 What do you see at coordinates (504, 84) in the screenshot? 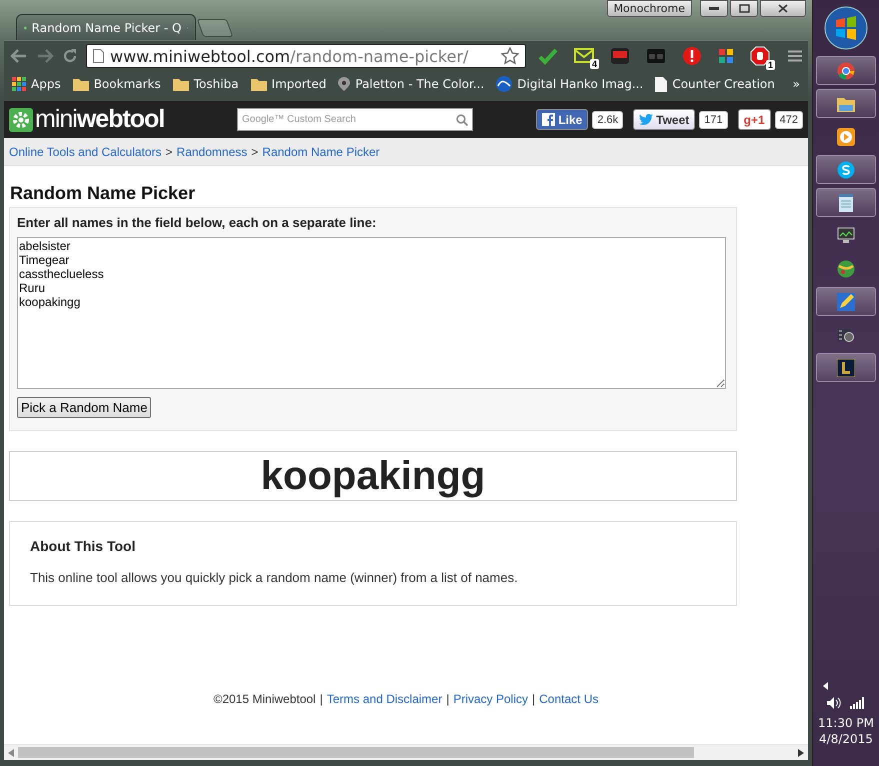
I see `wave-icon` at bounding box center [504, 84].